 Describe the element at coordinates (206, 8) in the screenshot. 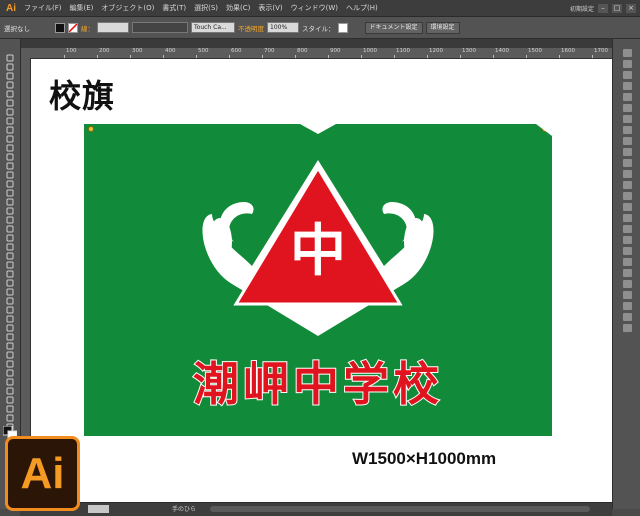

I see `menu-item-4: 選択(S)` at that location.